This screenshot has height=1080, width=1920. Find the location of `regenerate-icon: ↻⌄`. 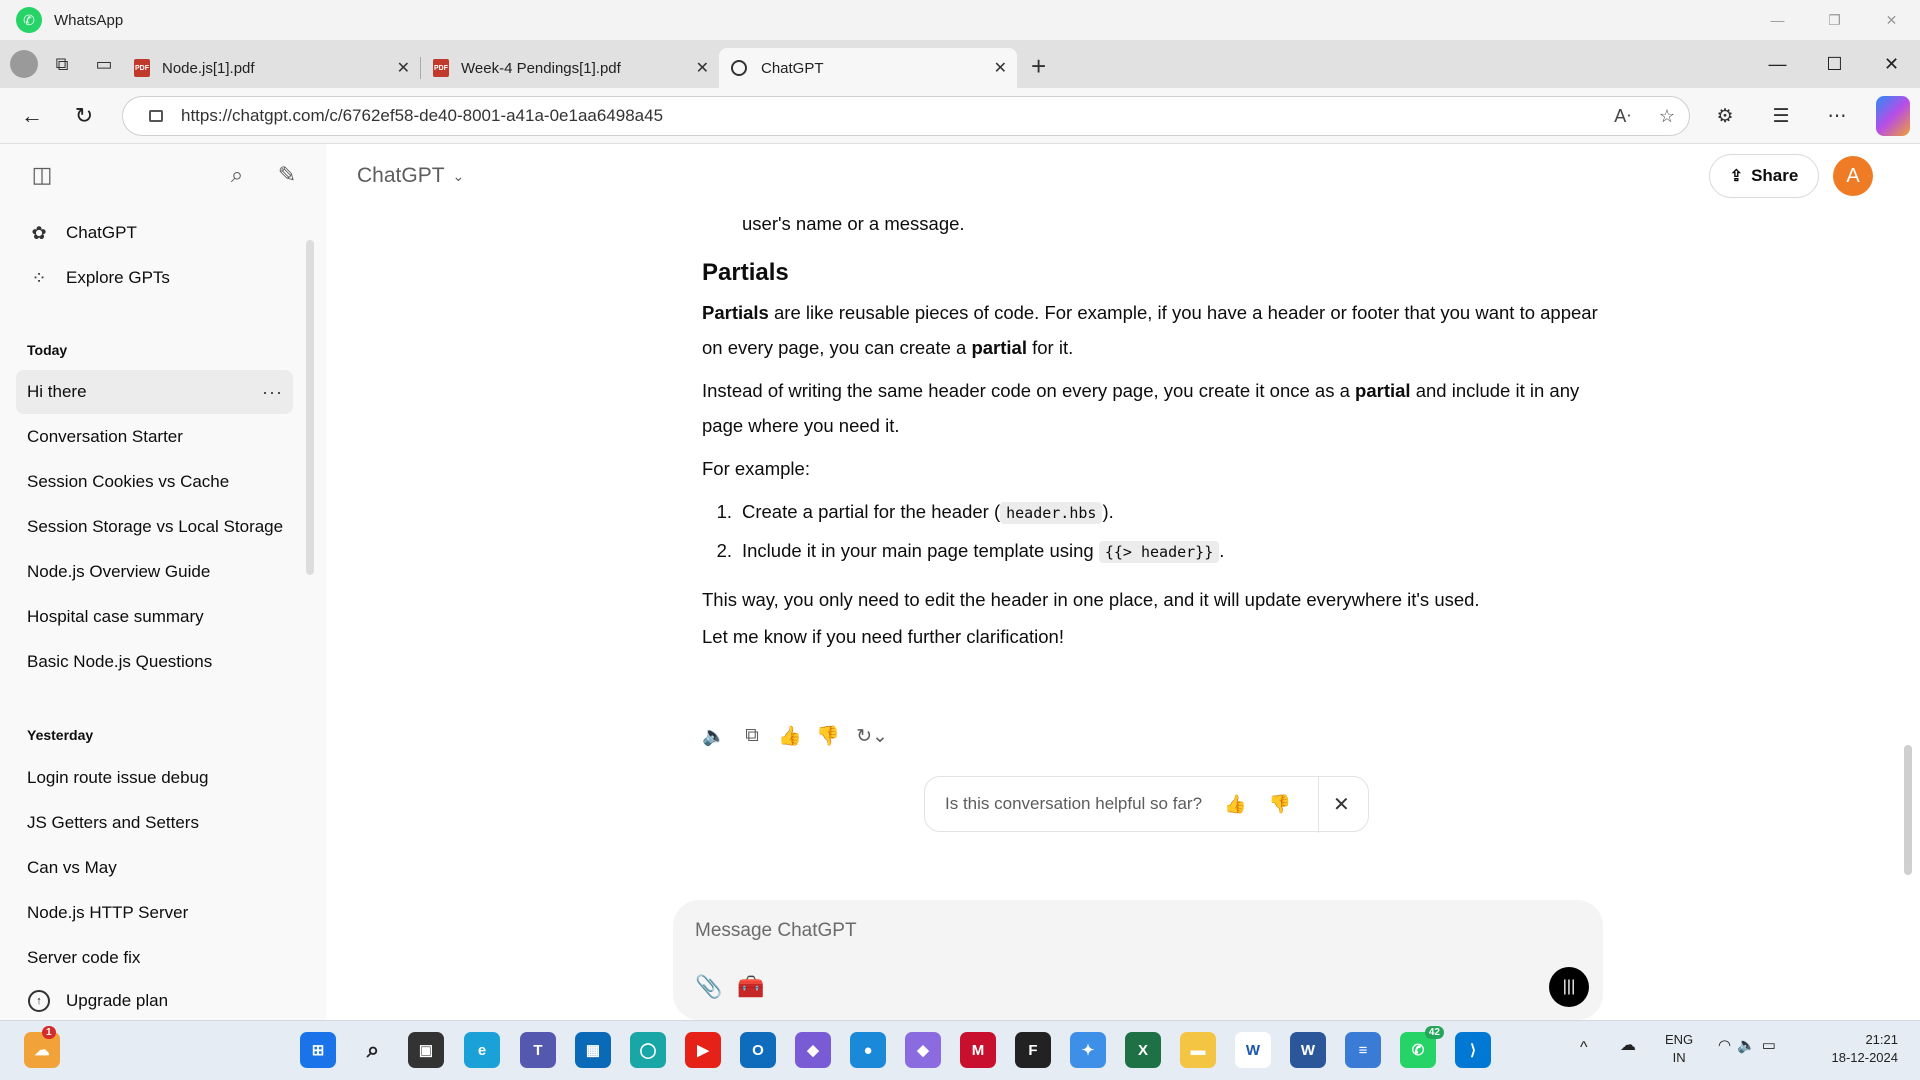

regenerate-icon: ↻⌄ is located at coordinates (872, 736).